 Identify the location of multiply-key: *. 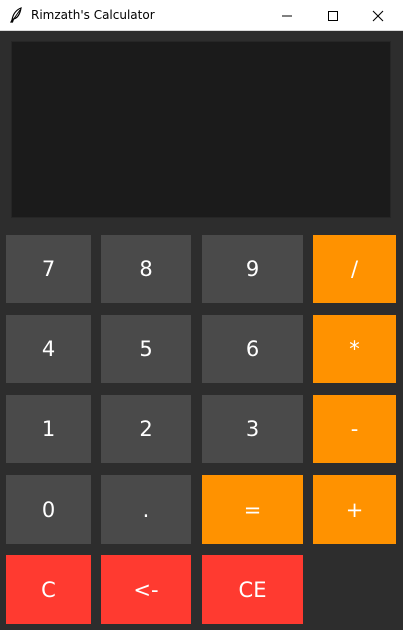
(354, 349).